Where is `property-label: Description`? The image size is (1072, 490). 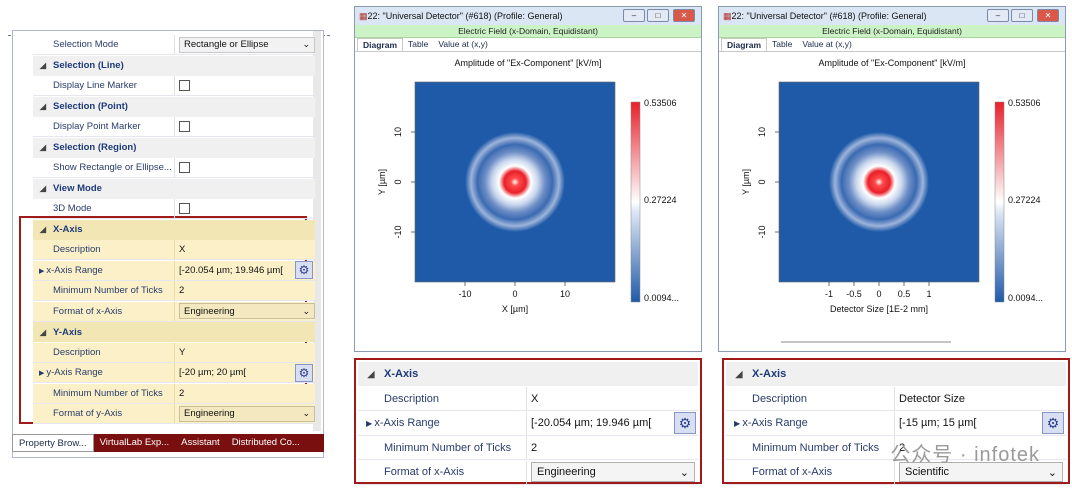
property-label: Description is located at coordinates (810, 399).